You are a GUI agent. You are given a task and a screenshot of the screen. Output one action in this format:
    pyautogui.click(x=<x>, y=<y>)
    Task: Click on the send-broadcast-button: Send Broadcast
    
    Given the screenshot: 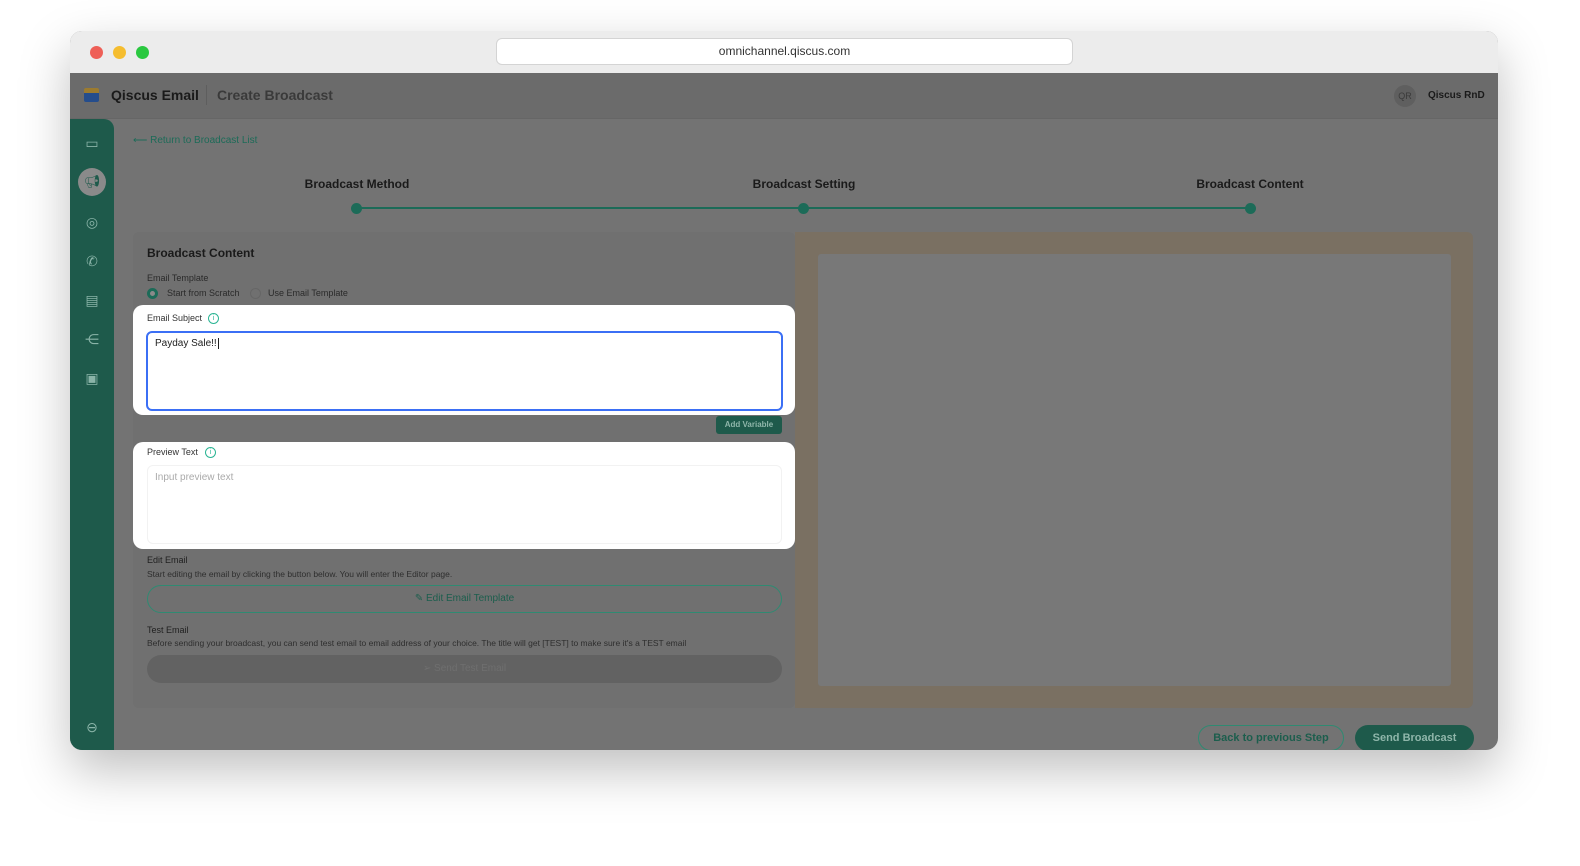 What is the action you would take?
    pyautogui.click(x=1414, y=737)
    